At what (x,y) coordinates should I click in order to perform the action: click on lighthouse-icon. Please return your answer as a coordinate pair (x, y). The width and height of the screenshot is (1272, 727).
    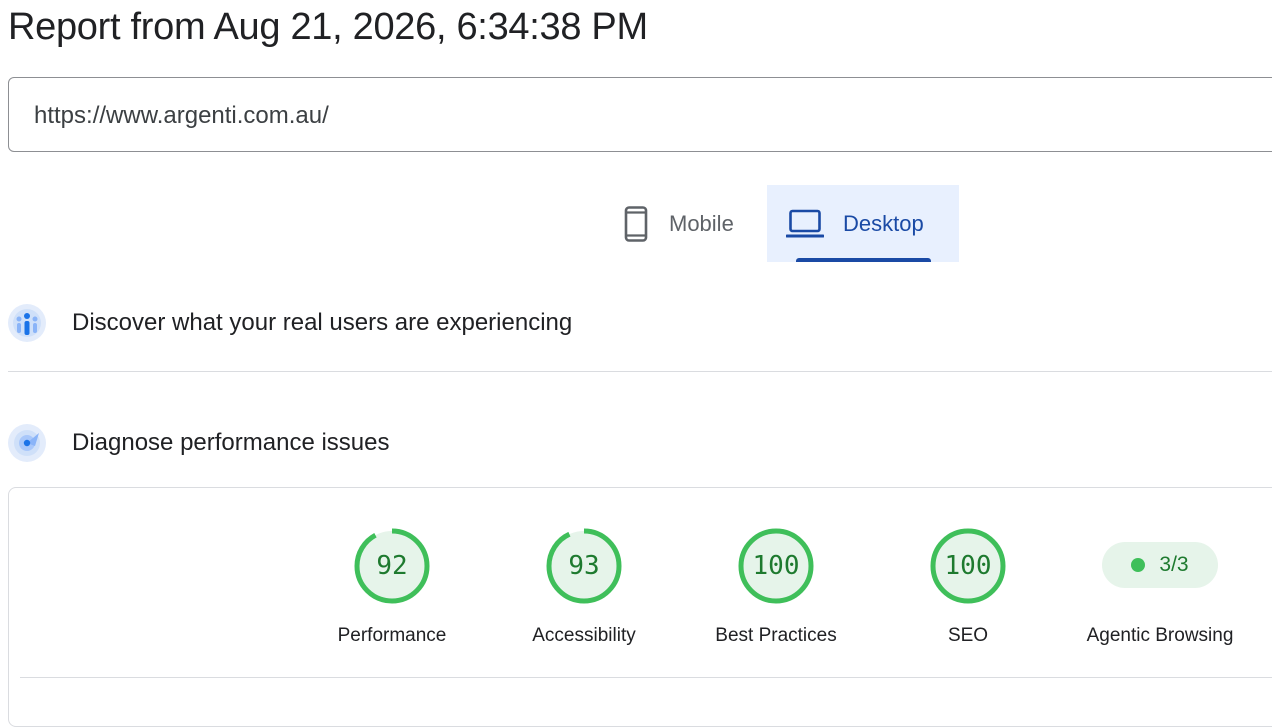
    Looking at the image, I should click on (27, 443).